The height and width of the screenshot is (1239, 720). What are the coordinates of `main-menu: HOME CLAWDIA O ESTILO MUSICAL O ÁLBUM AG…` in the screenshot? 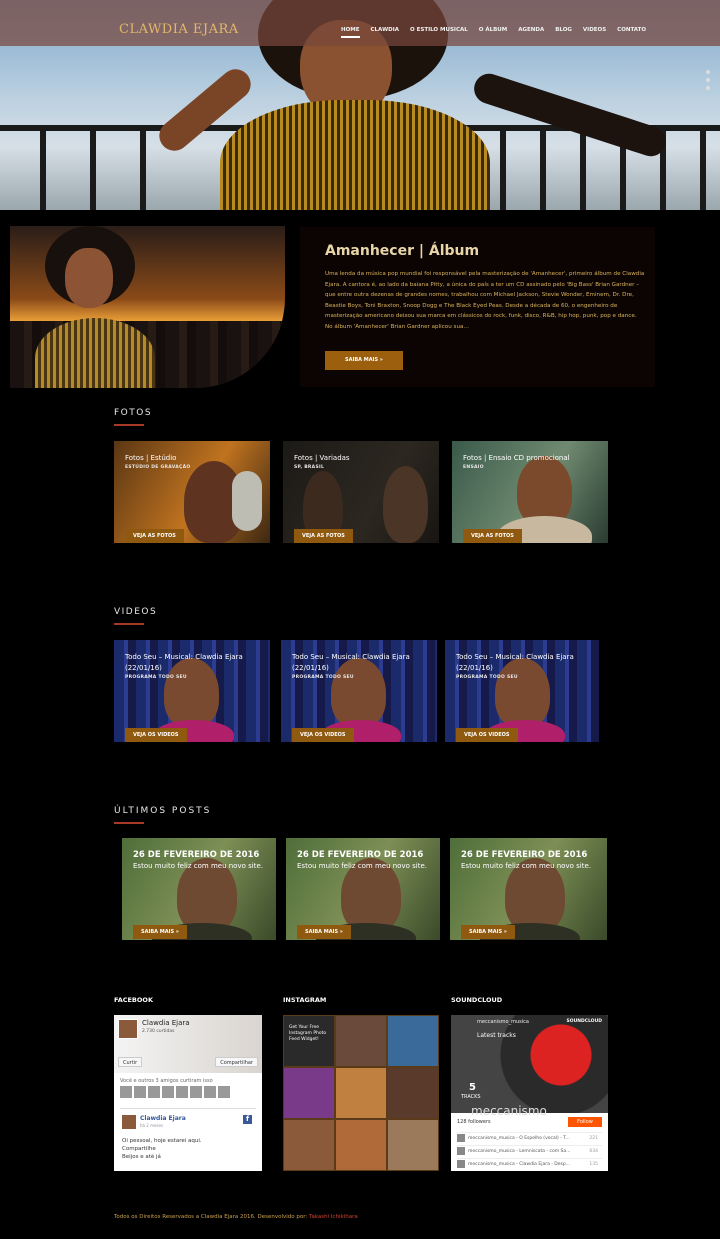 It's located at (493, 32).